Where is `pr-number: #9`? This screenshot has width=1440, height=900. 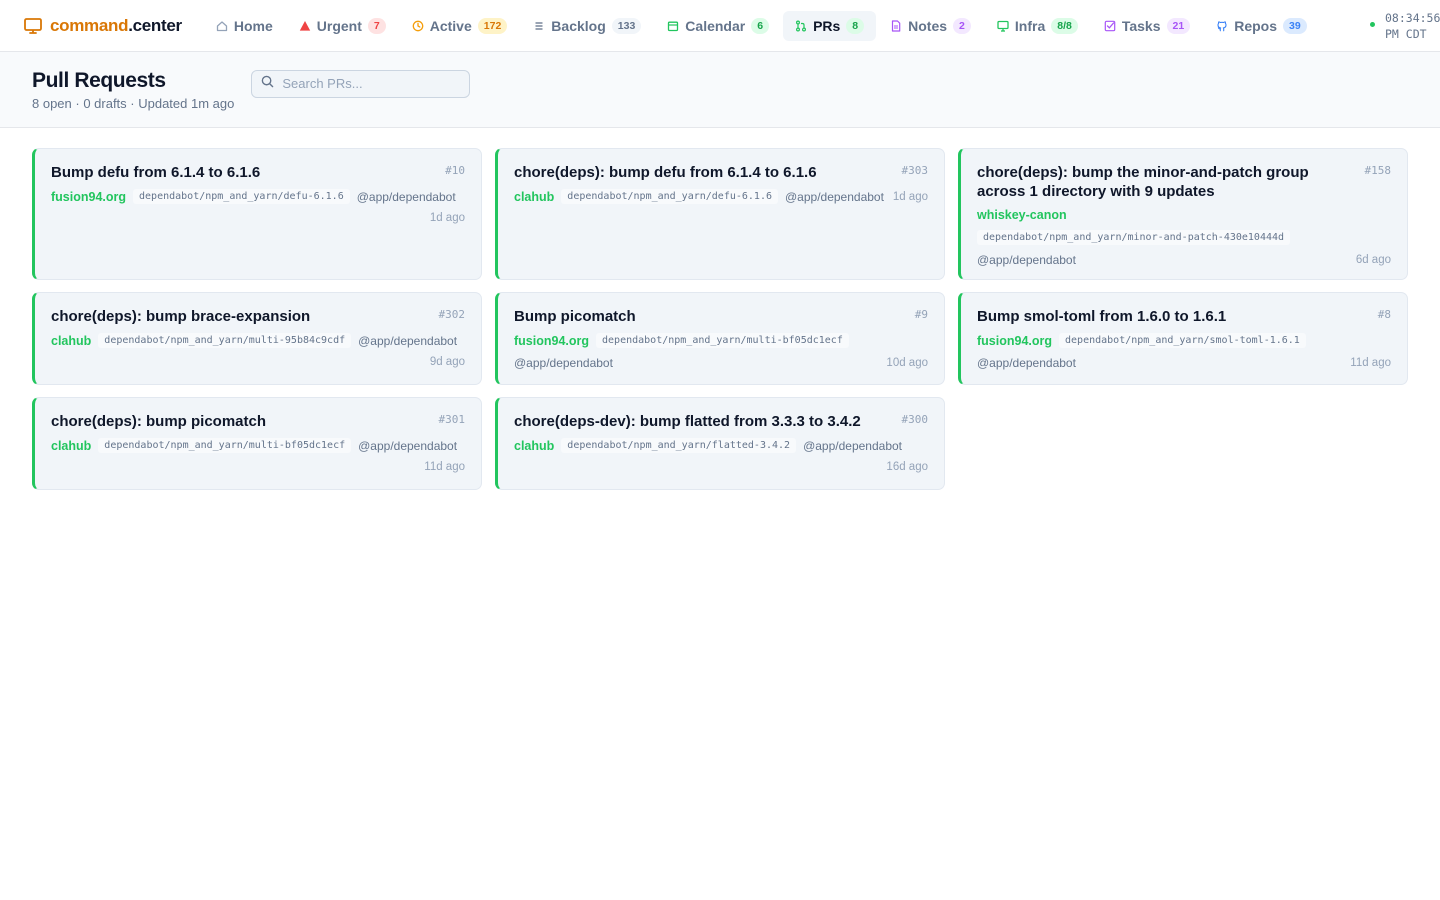 pr-number: #9 is located at coordinates (921, 314).